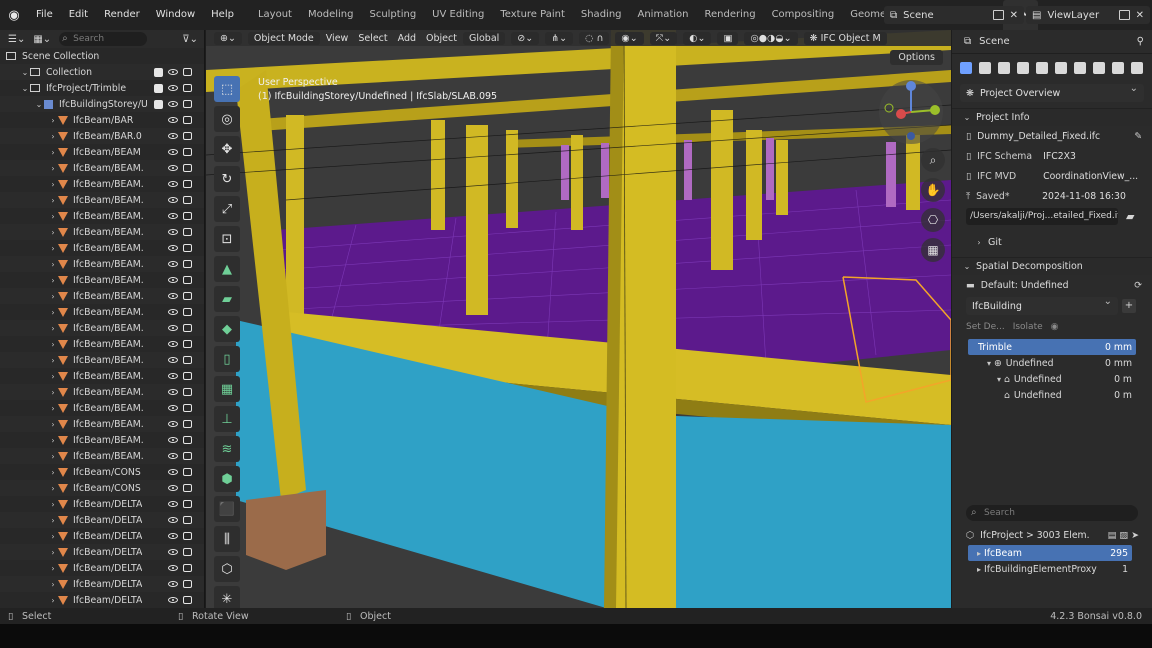 The width and height of the screenshot is (1152, 648). What do you see at coordinates (1023, 68) in the screenshot?
I see `drawings-tab-icon` at bounding box center [1023, 68].